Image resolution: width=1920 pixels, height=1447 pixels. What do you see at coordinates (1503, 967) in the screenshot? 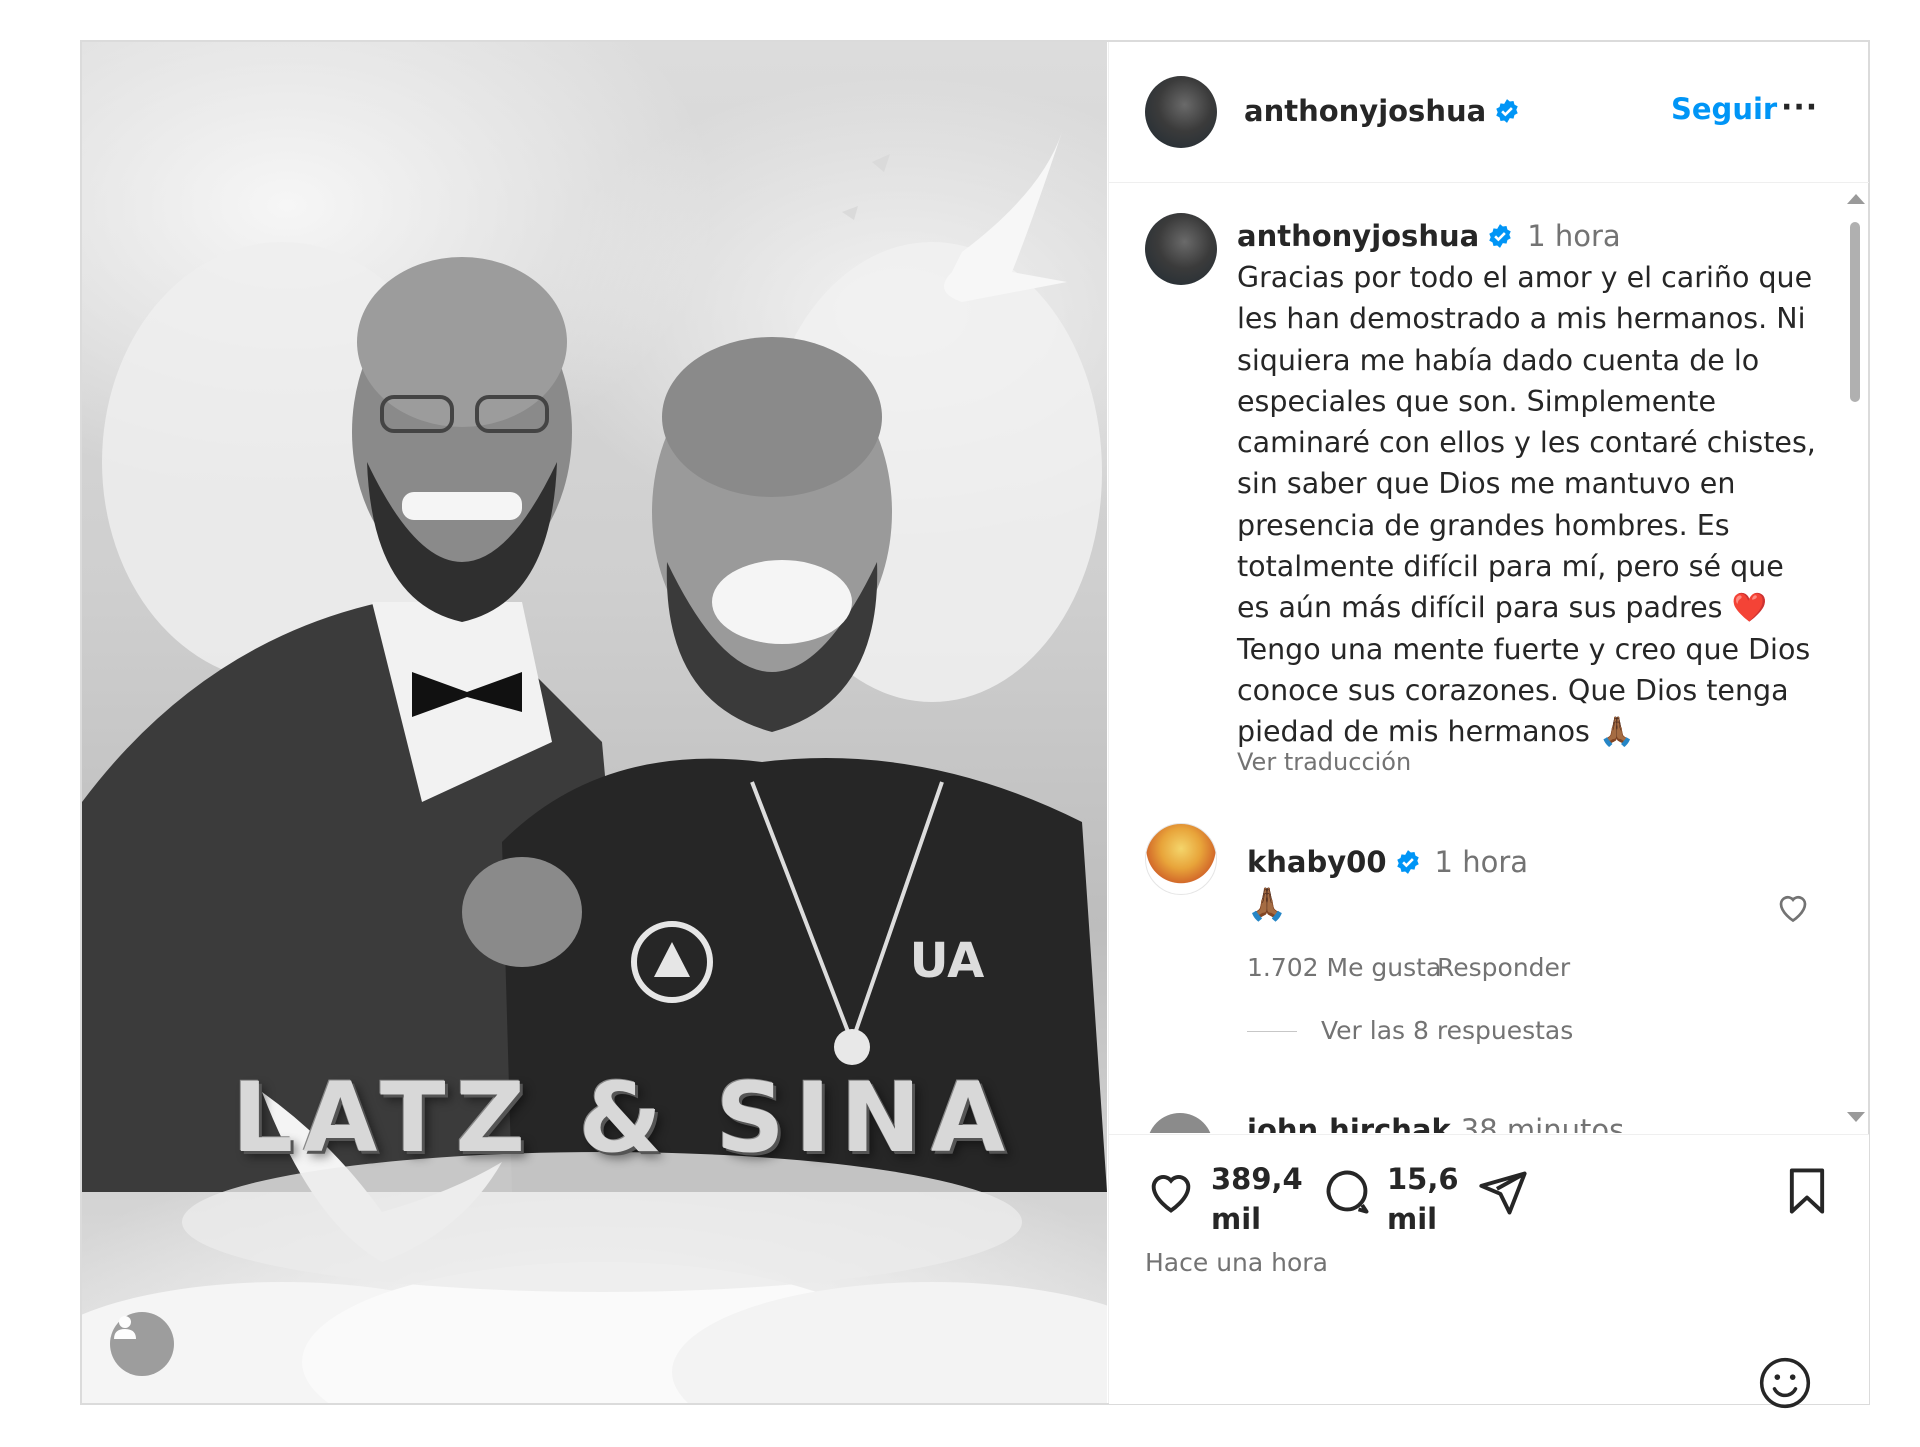
I see `comment-reply-button: Responder` at bounding box center [1503, 967].